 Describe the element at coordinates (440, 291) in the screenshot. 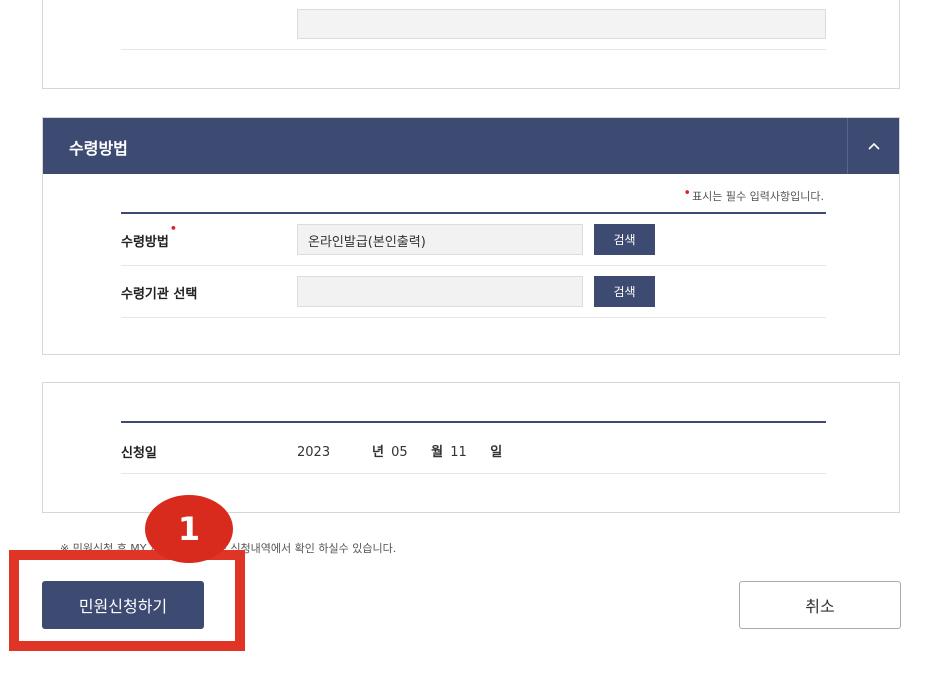

I see `receive-agency-field` at that location.